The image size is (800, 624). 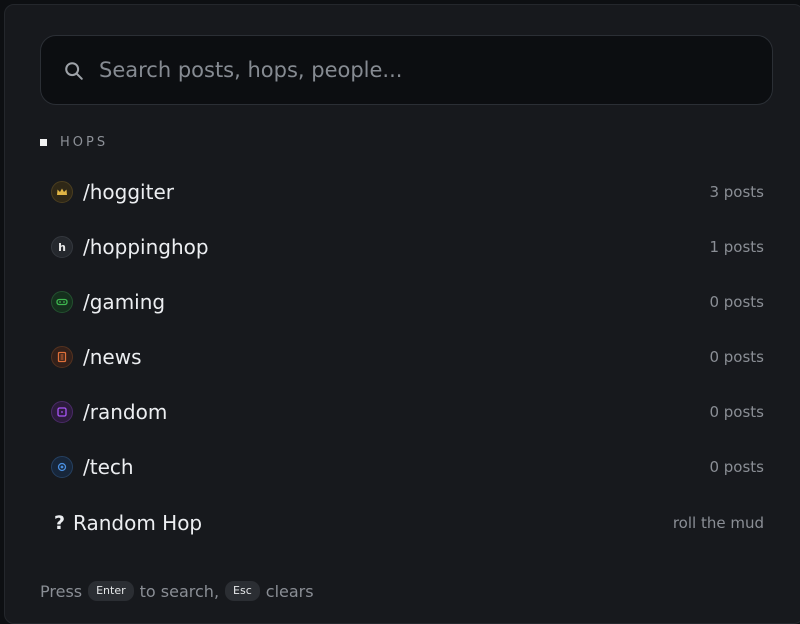 I want to click on hint-clears: clears, so click(x=289, y=591).